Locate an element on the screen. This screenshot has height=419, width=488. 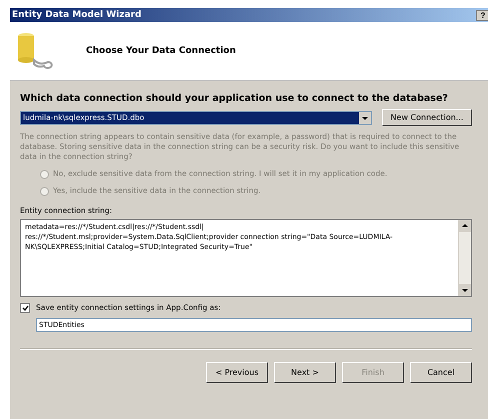
save-checkbox is located at coordinates (25, 308).